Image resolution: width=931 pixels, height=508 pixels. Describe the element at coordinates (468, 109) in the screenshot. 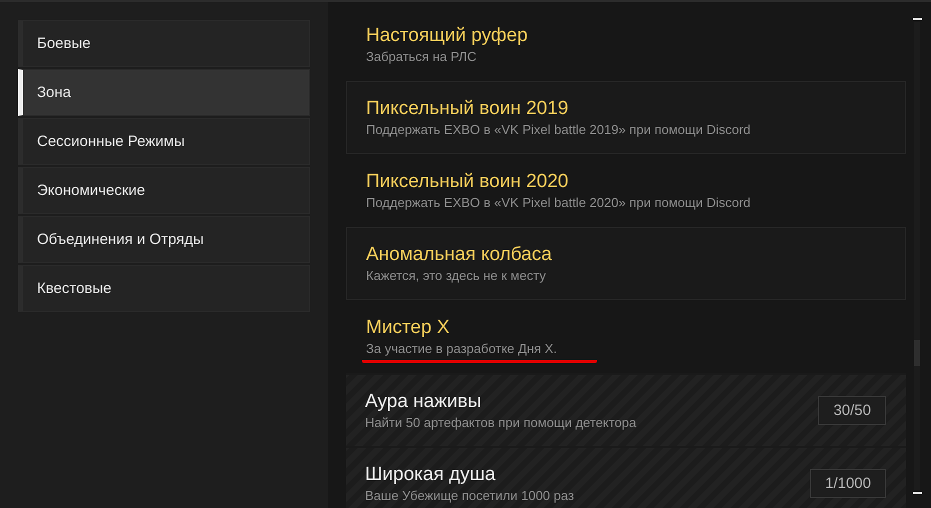

I see `achievement-title: Пиксельный воин 2019` at that location.